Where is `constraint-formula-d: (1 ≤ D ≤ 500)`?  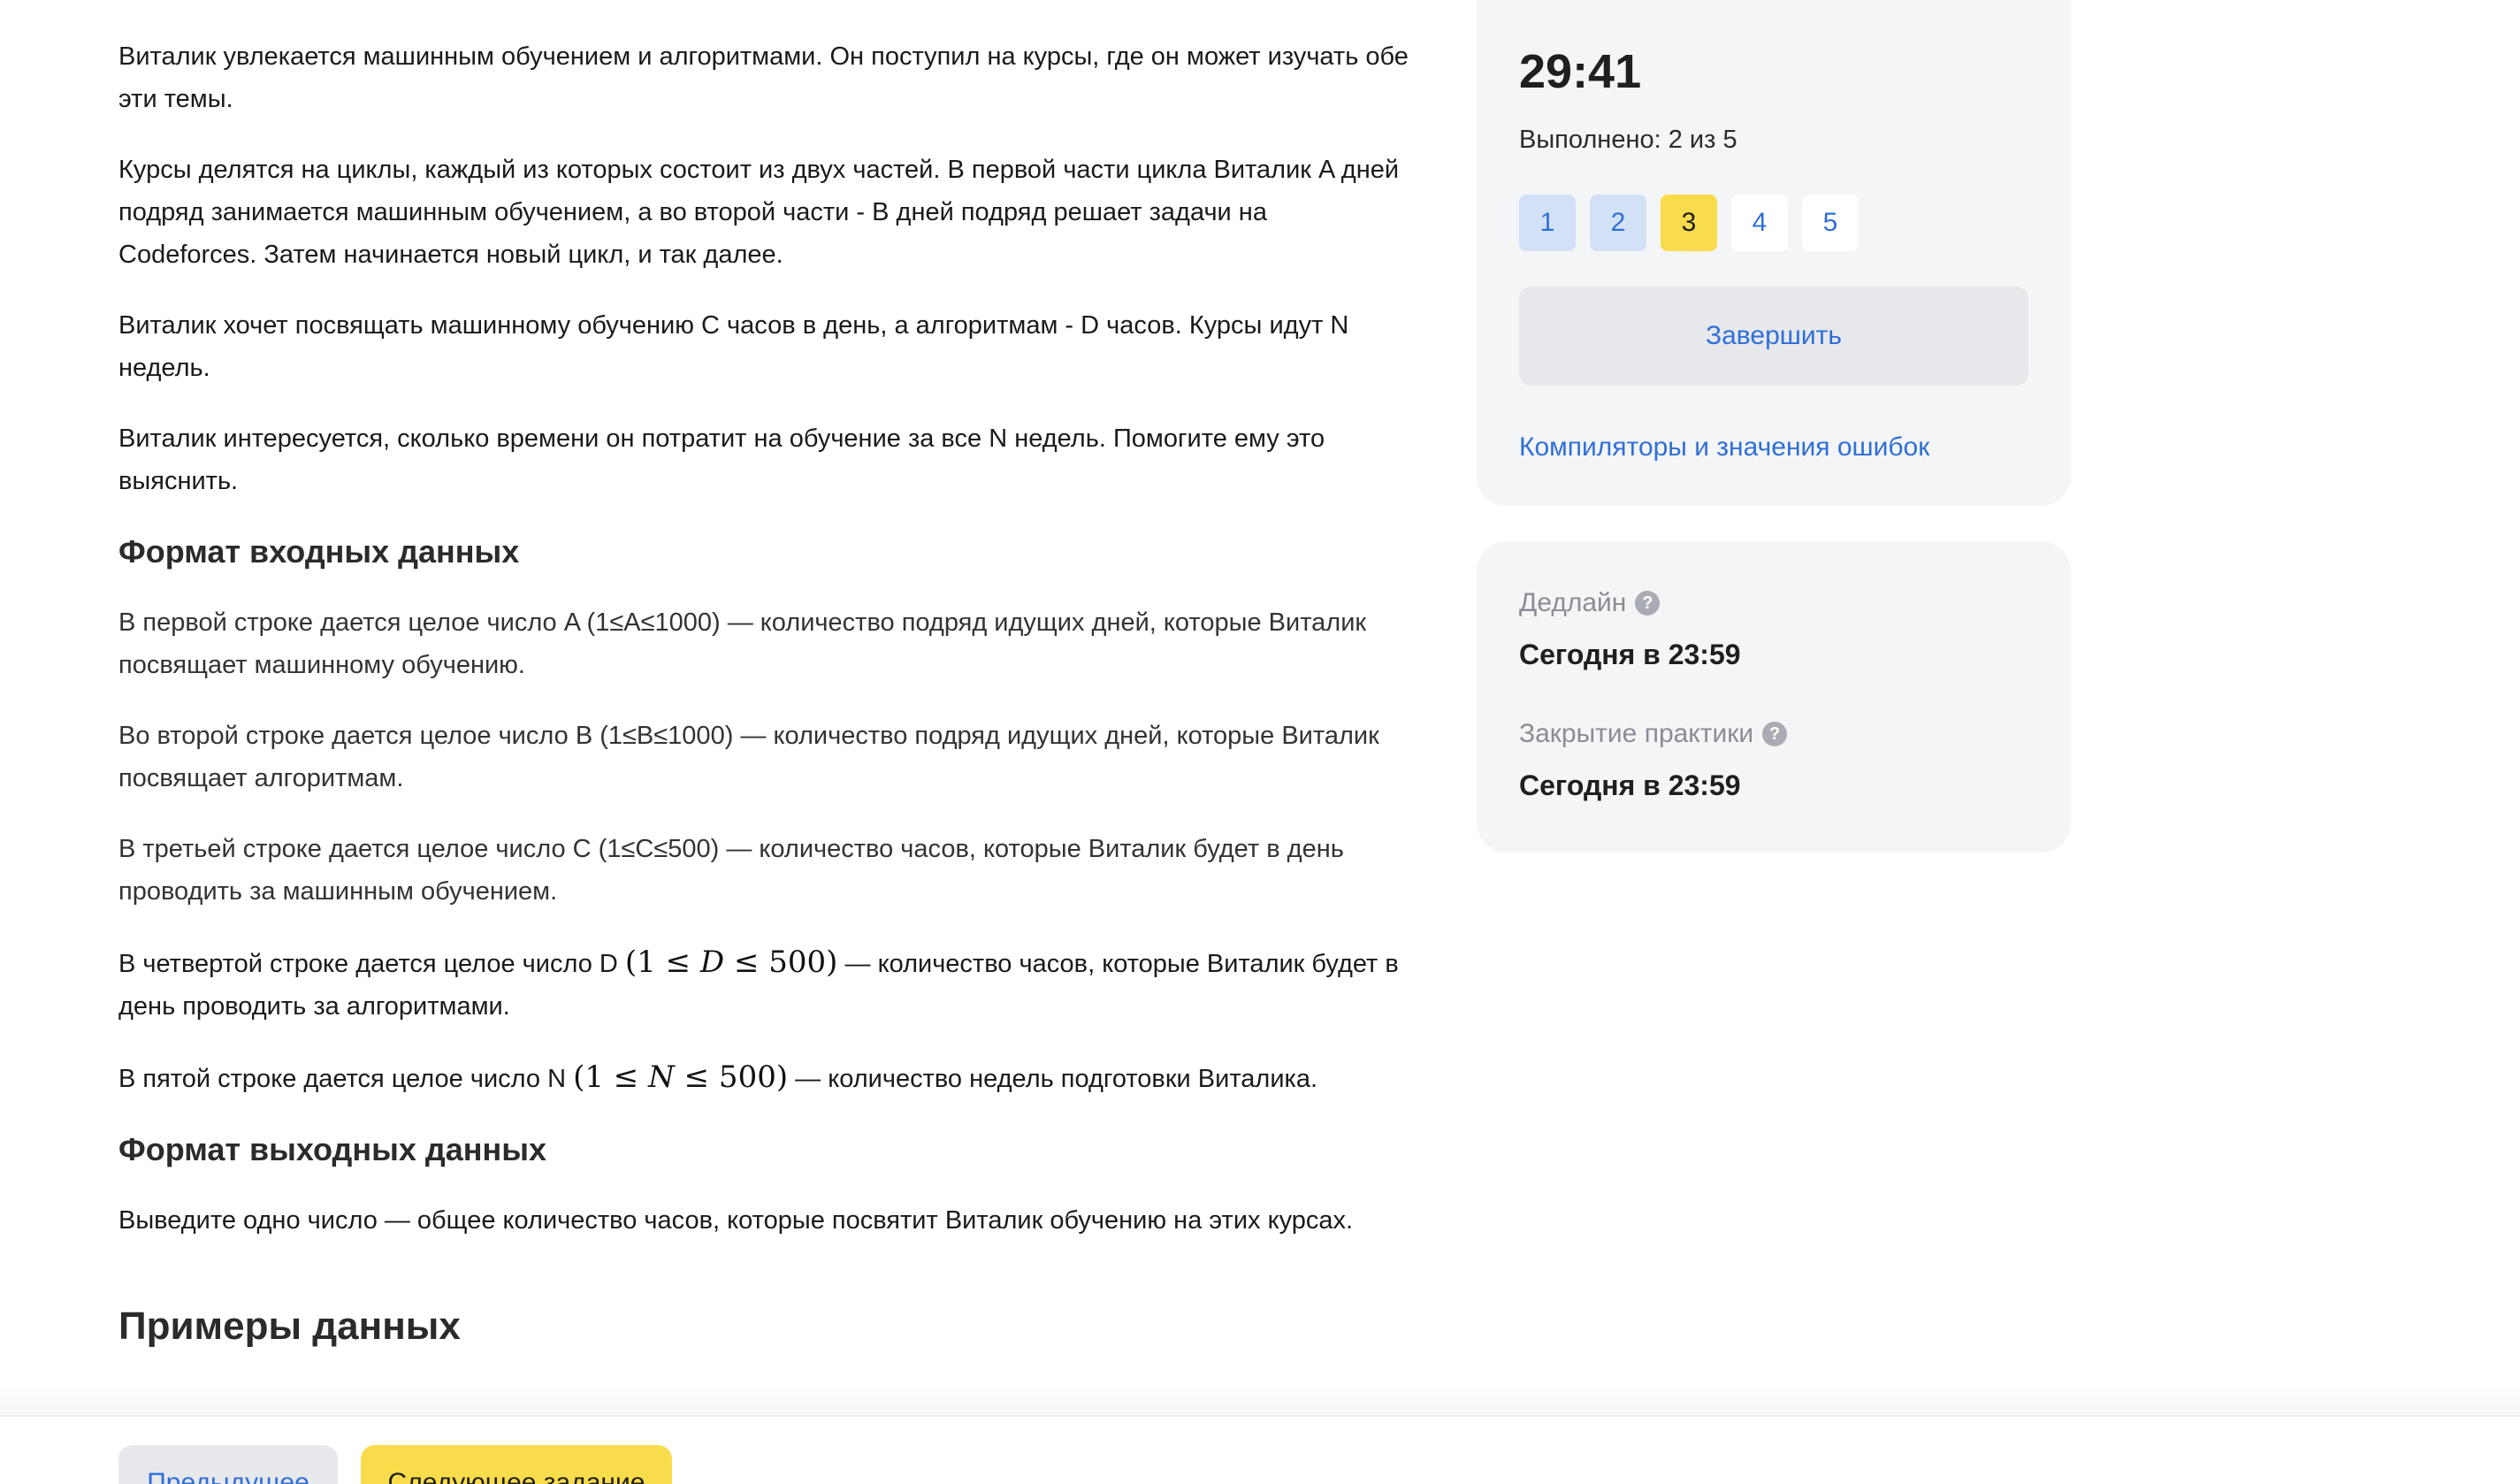 constraint-formula-d: (1 ≤ D ≤ 500) is located at coordinates (731, 962).